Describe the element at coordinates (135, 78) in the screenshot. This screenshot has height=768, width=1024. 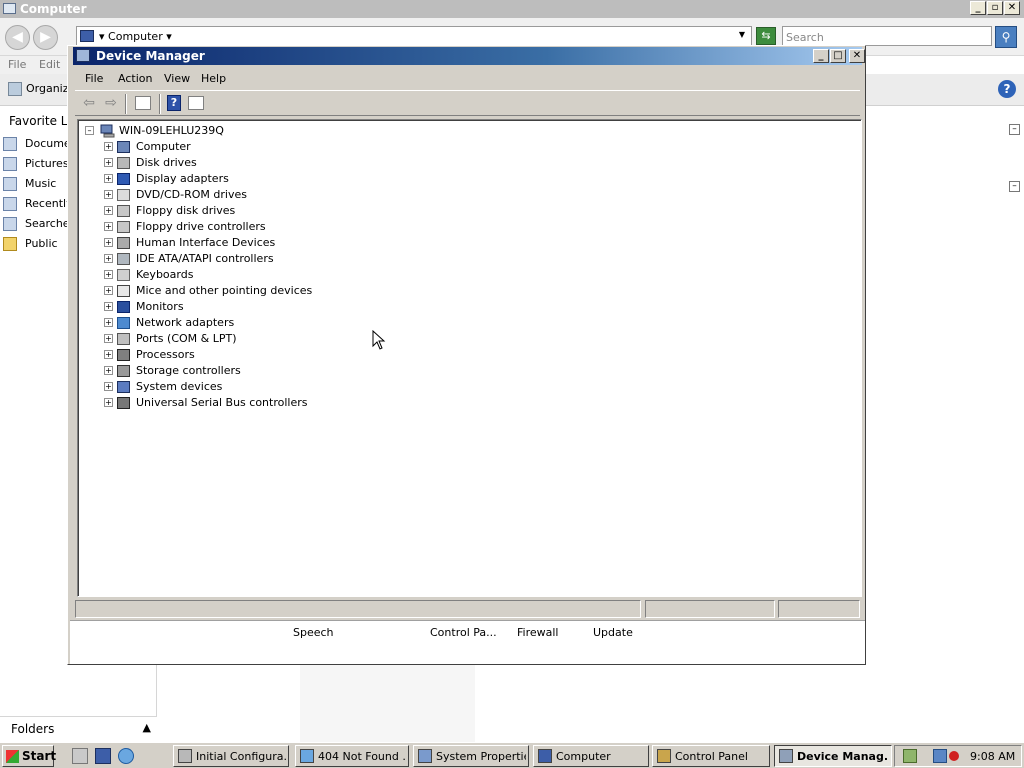
I see `menu-action: Action` at that location.